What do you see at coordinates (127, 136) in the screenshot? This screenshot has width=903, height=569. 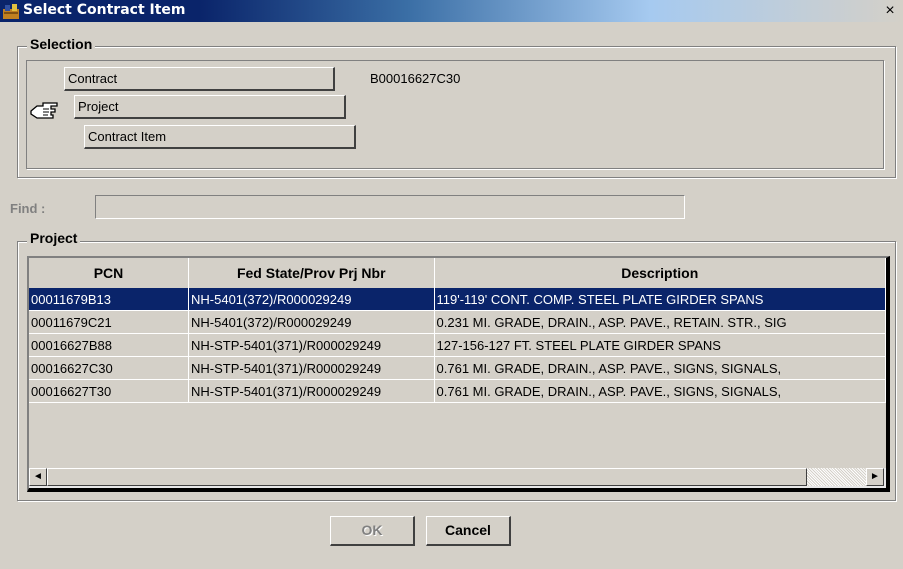 I see `contract-item-level-label: Contract Item` at bounding box center [127, 136].